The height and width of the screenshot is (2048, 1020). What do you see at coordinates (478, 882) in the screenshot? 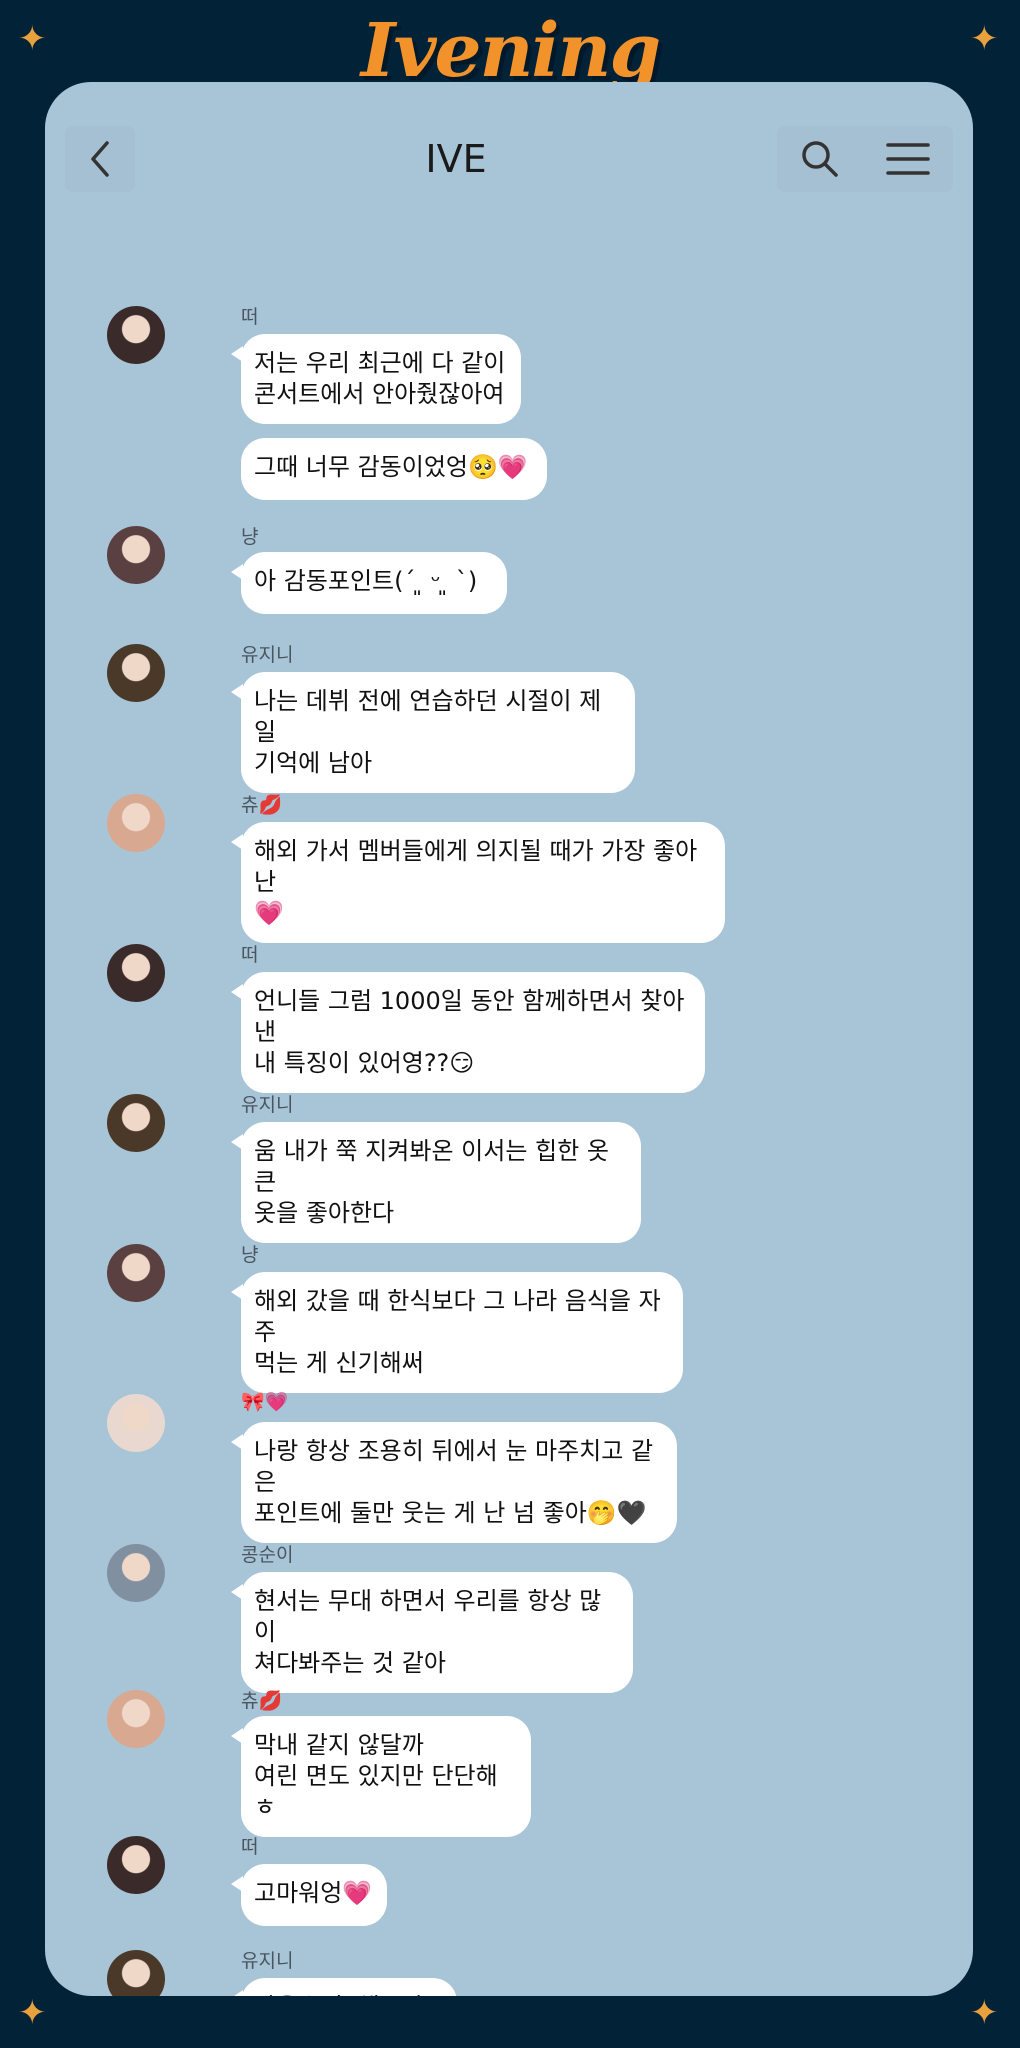
I see `message-bubble: 해외 가서 멤버들에게 의지될 때가 가장 좋아 난 💗` at bounding box center [478, 882].